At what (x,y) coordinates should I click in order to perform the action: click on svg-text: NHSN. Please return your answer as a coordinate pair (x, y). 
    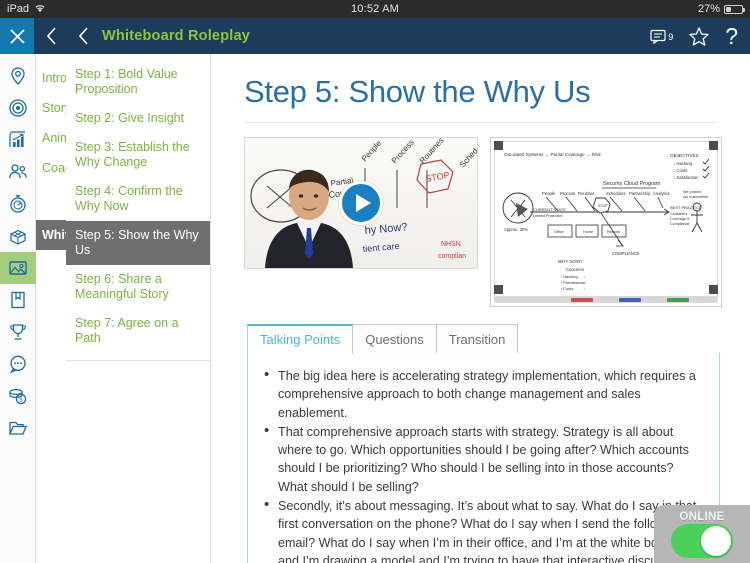
    Looking at the image, I should click on (451, 244).